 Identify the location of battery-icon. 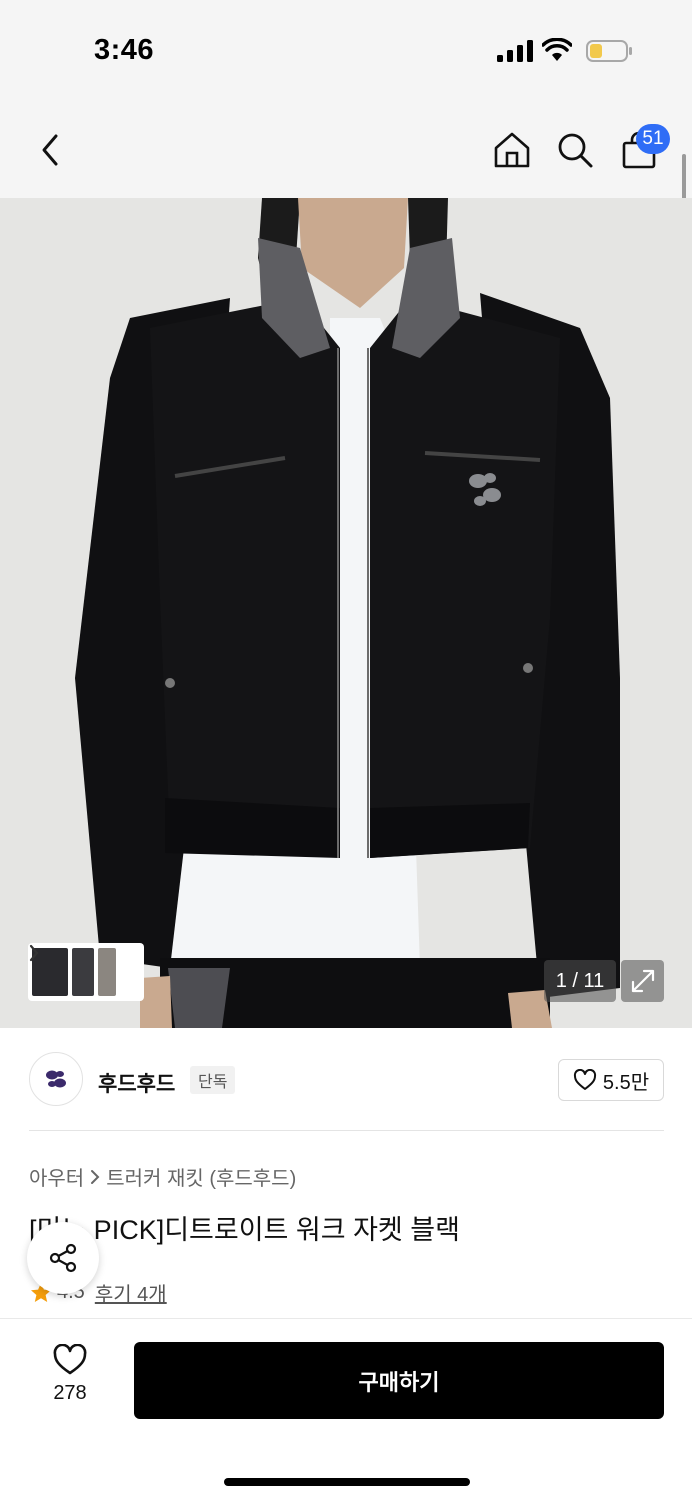
(609, 51).